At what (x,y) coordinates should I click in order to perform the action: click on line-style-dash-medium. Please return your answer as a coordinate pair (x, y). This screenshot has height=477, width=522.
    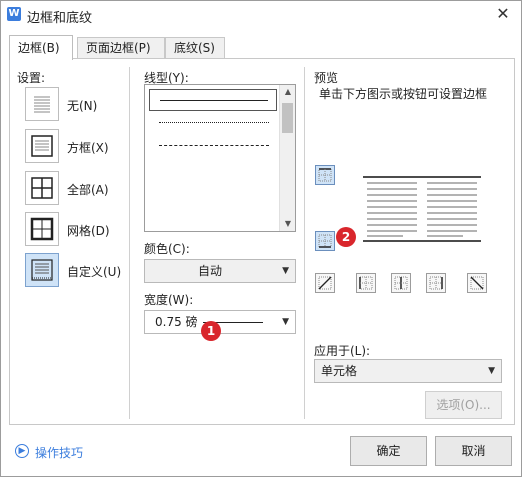
    Looking at the image, I should click on (213, 169).